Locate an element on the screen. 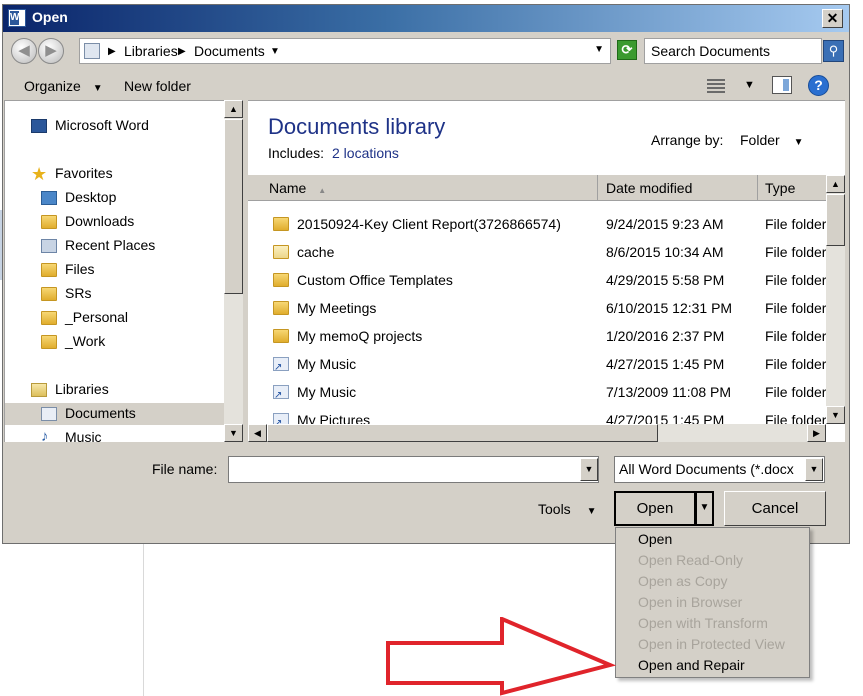 This screenshot has width=863, height=696. breadcrumb-documents: Documents is located at coordinates (229, 51).